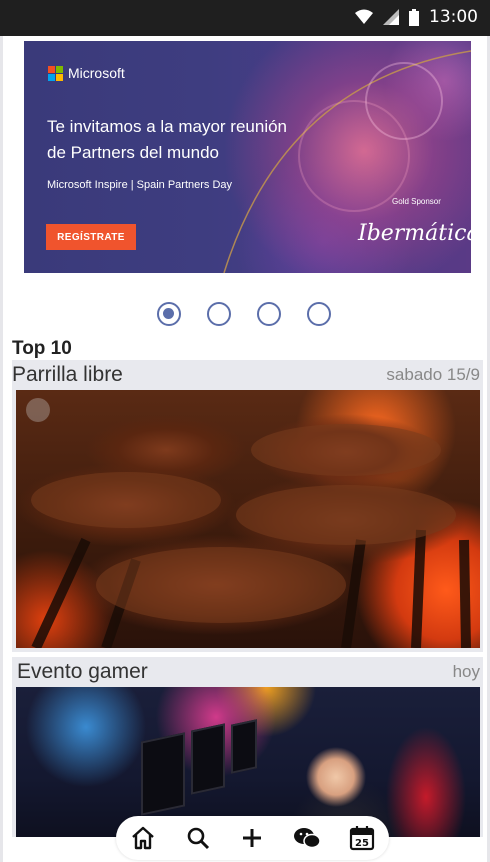  Describe the element at coordinates (55, 73) in the screenshot. I see `microsoft-squares-icon` at that location.